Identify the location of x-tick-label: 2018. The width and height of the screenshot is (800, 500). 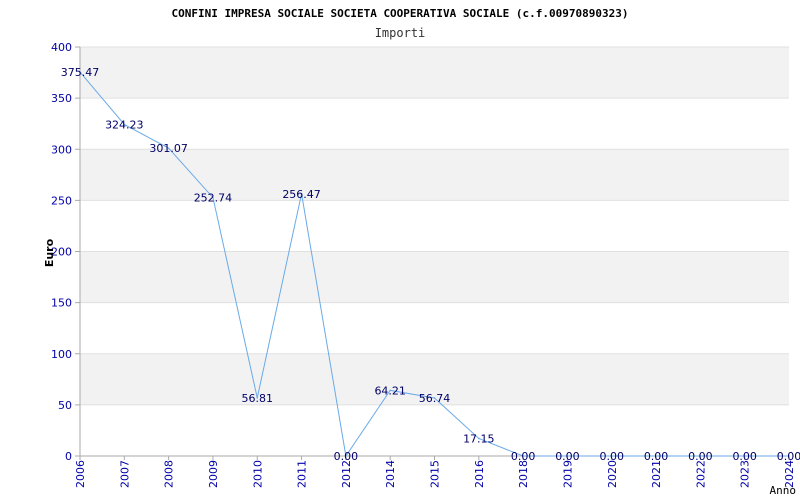
(523, 474).